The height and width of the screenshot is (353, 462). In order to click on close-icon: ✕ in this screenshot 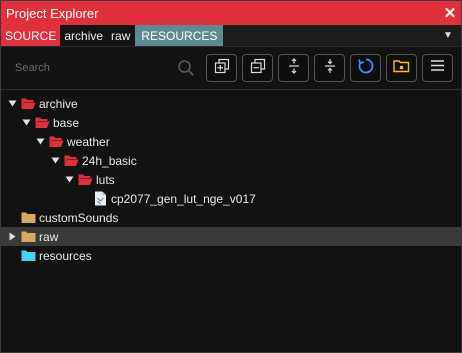, I will do `click(450, 13)`.